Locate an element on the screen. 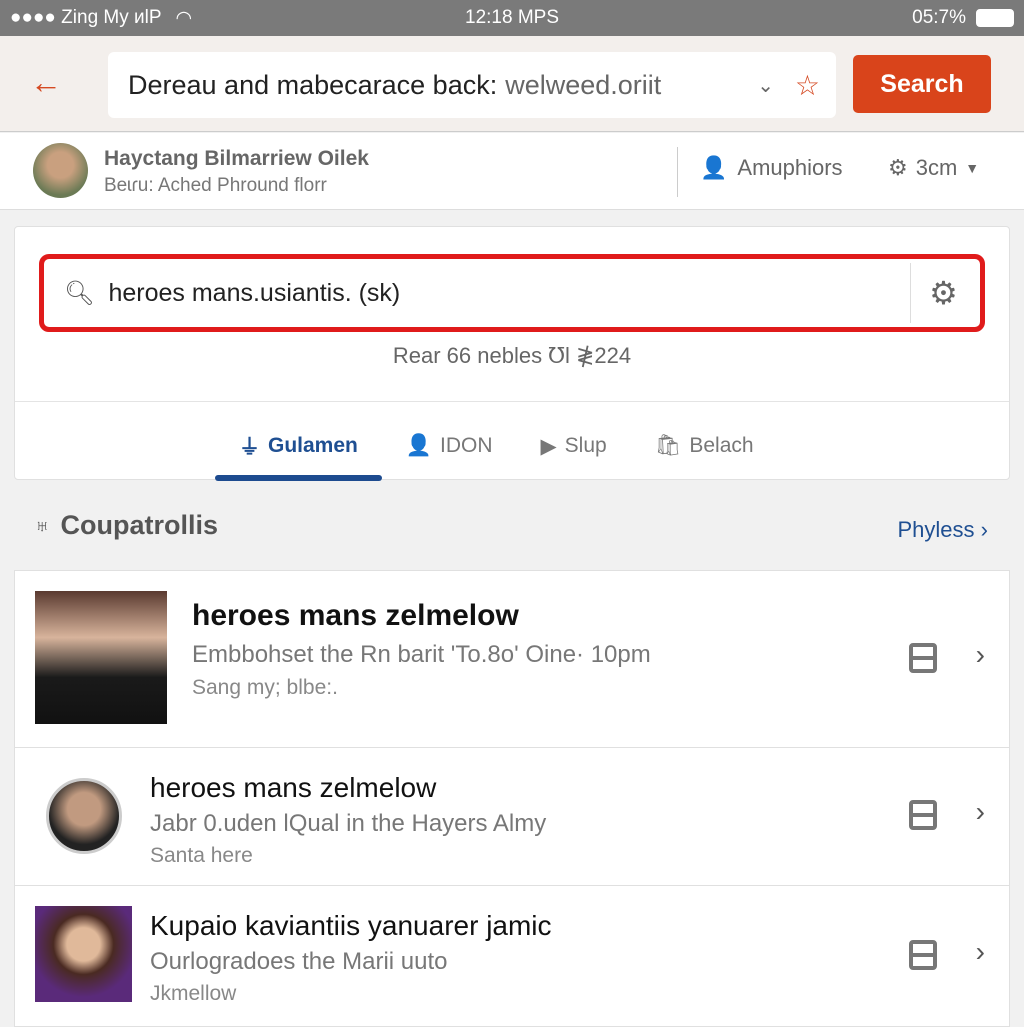  tab-label: IDON is located at coordinates (466, 445).